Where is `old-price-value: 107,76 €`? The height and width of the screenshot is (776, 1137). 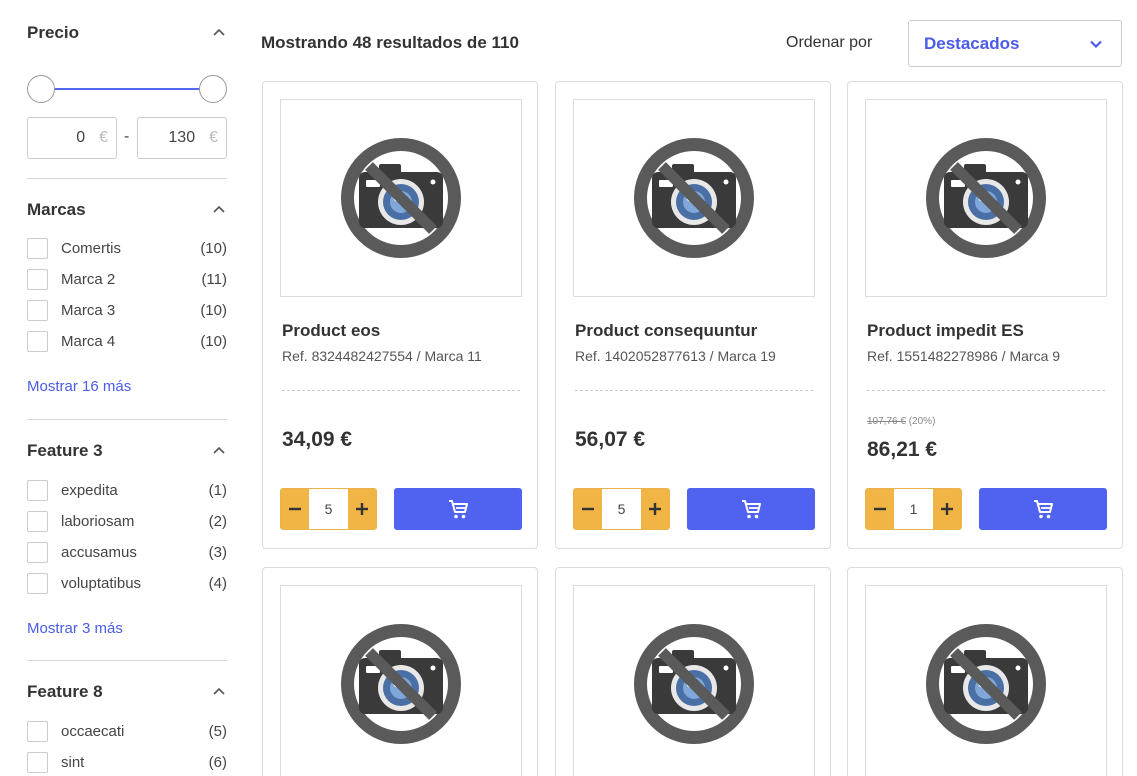
old-price-value: 107,76 € is located at coordinates (886, 421).